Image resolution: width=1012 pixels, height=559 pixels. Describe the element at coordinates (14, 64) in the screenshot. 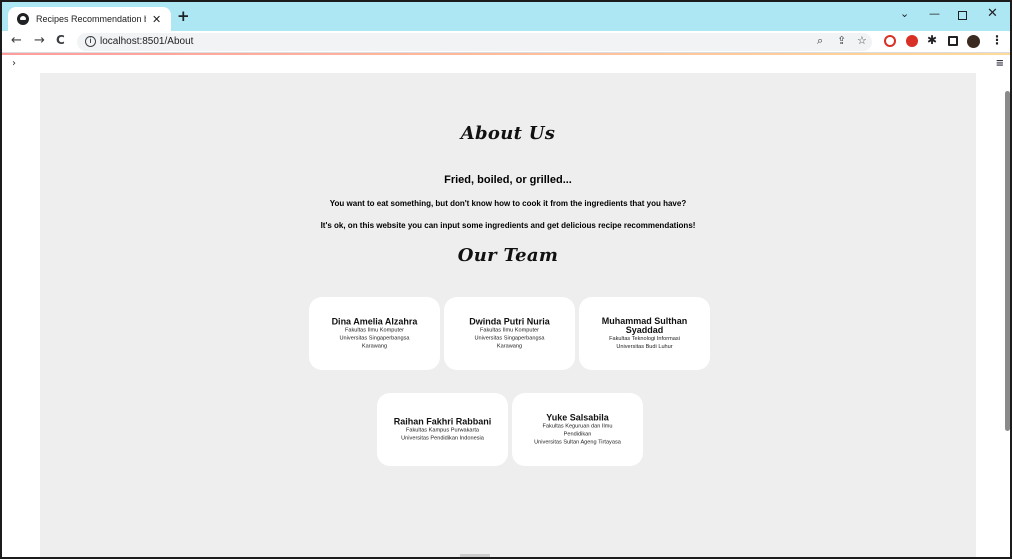

I see `sidebar-toggle-chevron-icon: ›` at that location.